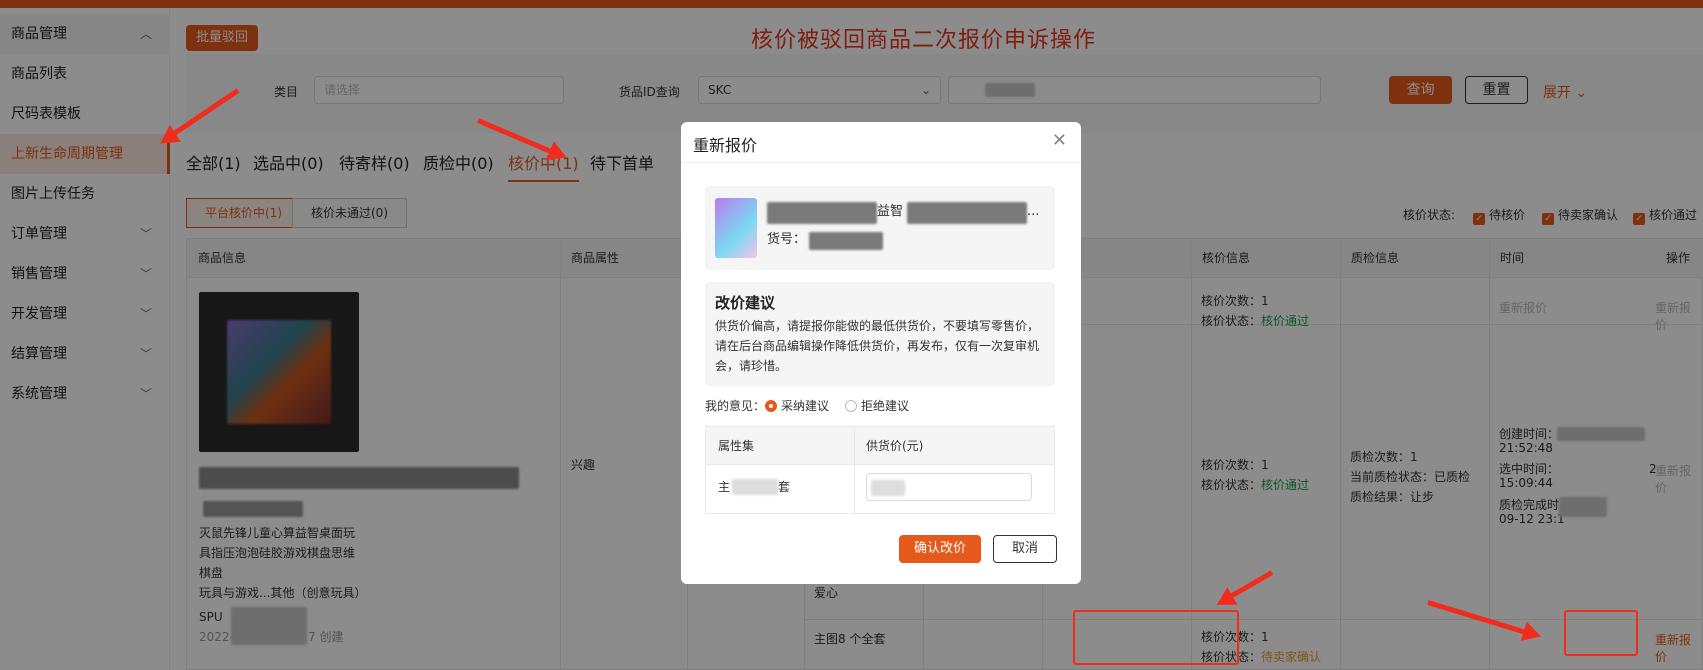  I want to click on radio-accept: 采纳建议, so click(797, 406).